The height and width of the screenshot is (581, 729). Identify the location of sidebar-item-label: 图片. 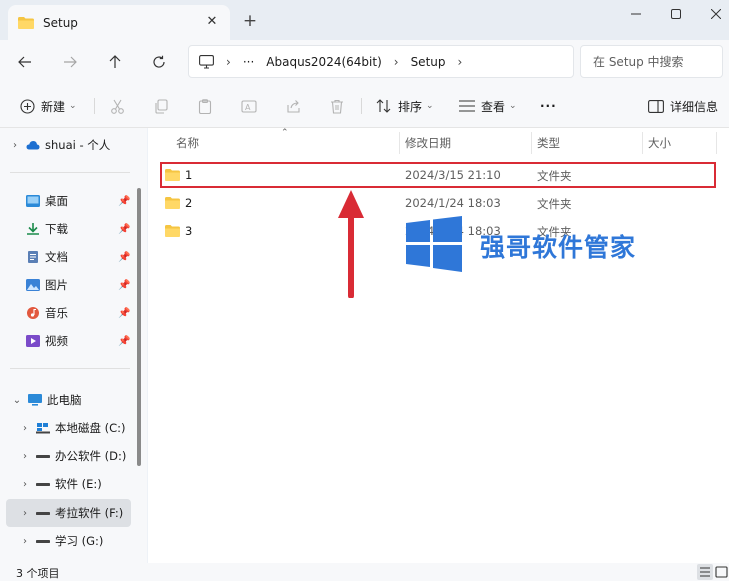
(56, 285).